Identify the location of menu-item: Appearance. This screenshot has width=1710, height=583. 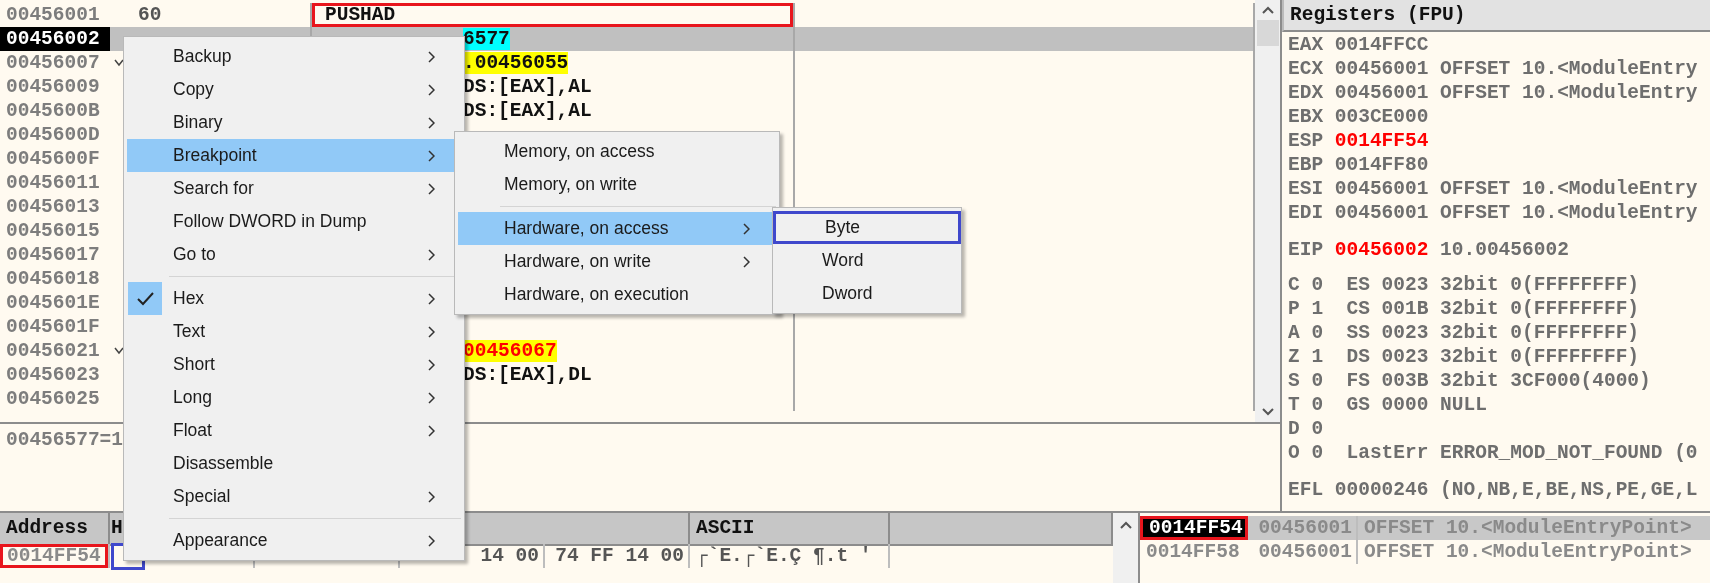
(294, 540).